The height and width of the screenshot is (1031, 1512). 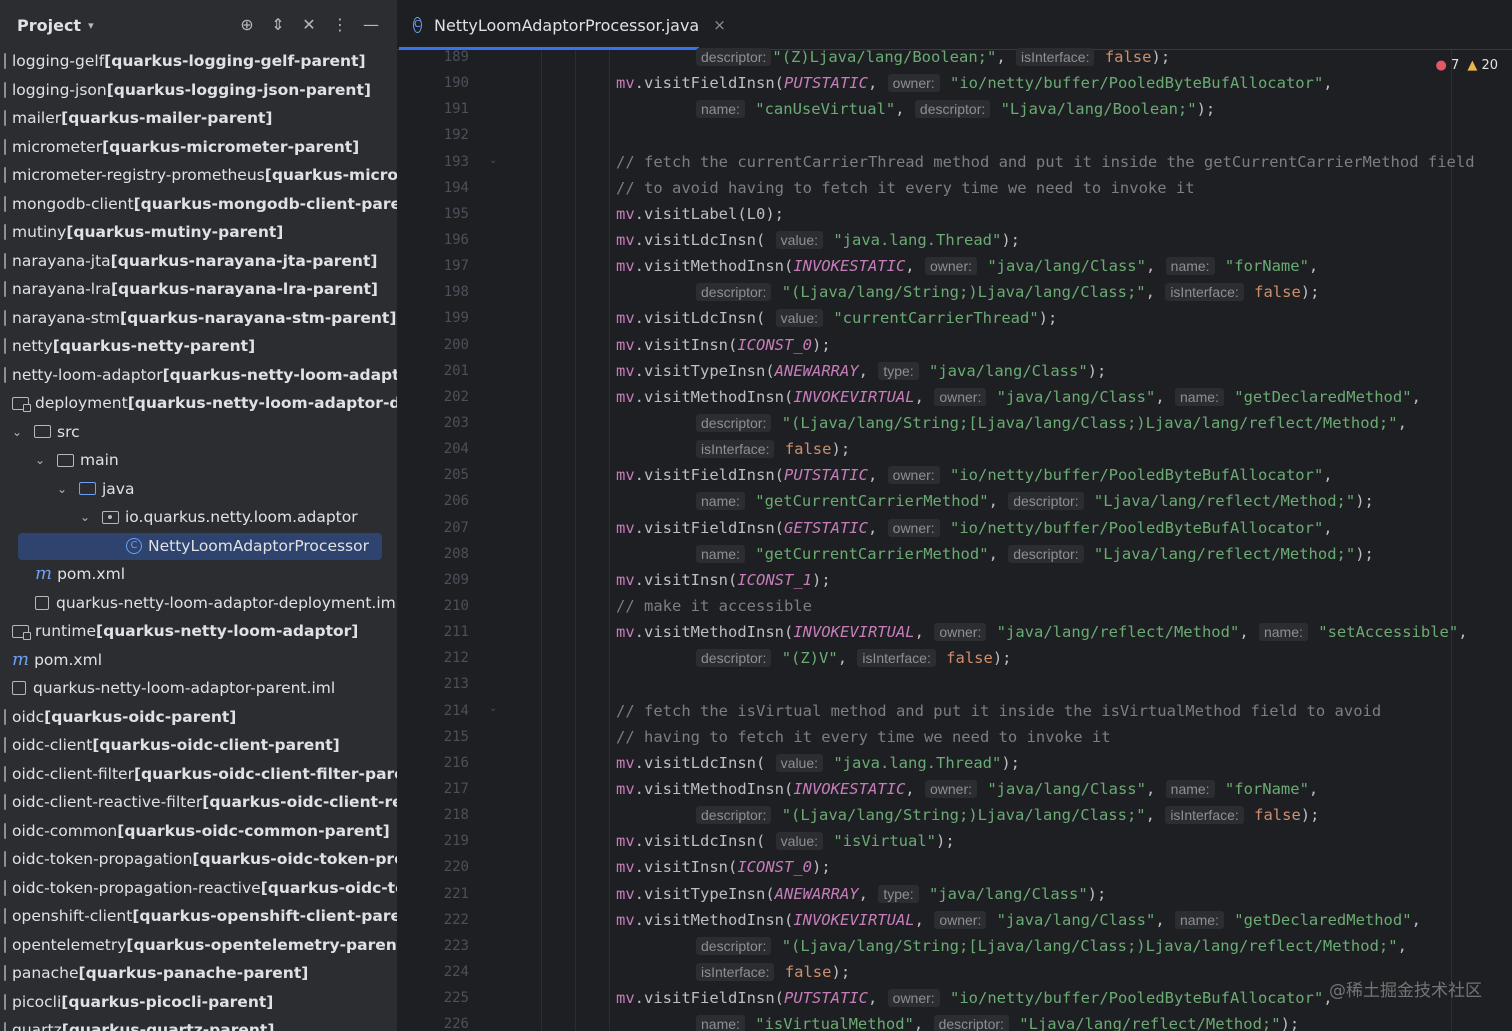 I want to click on crosshair-icon: ⊕, so click(x=247, y=25).